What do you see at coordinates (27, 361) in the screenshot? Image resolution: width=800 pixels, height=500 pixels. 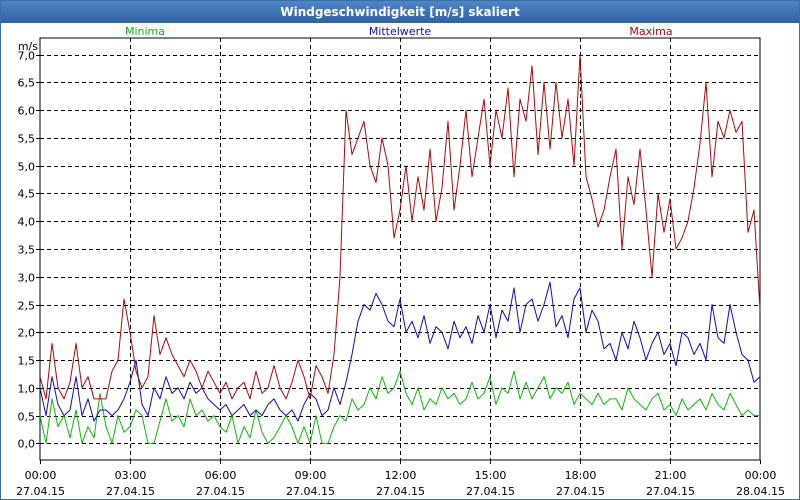 I see `y-tick-label: 1,5` at bounding box center [27, 361].